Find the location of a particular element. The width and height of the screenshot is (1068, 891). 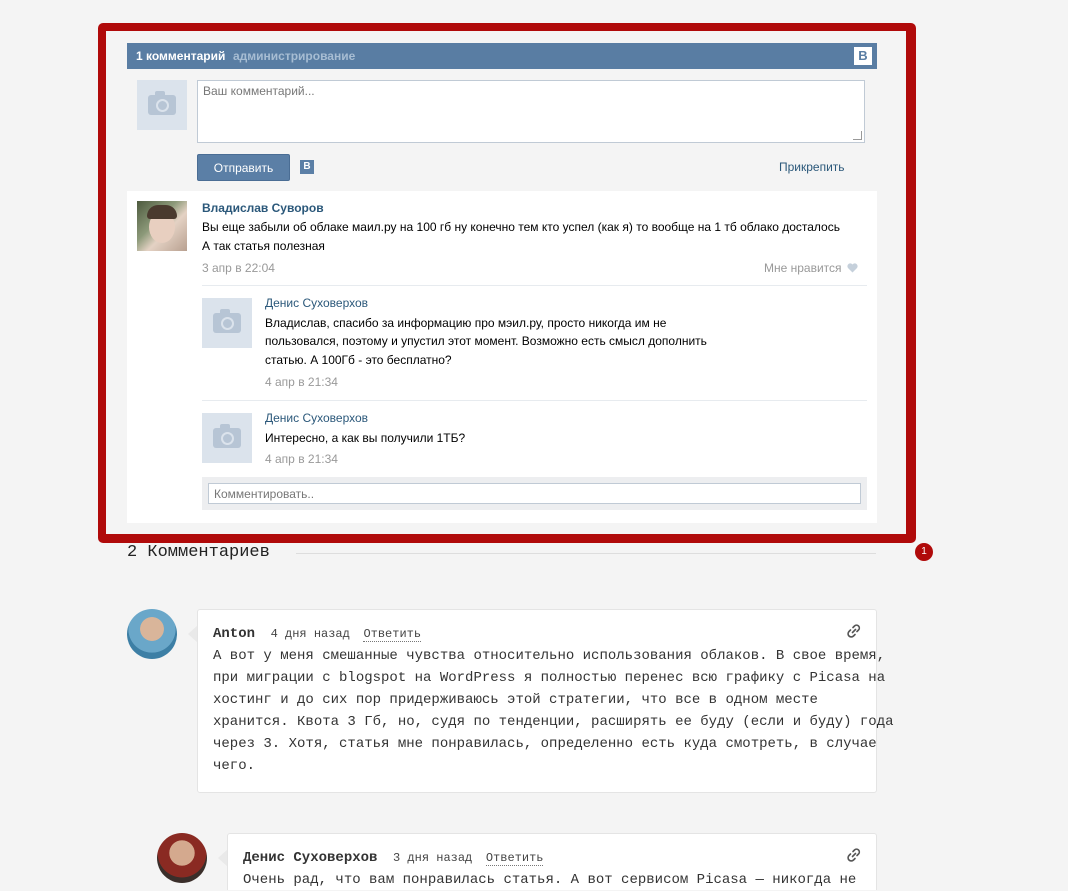

user-avatar is located at coordinates (162, 226).